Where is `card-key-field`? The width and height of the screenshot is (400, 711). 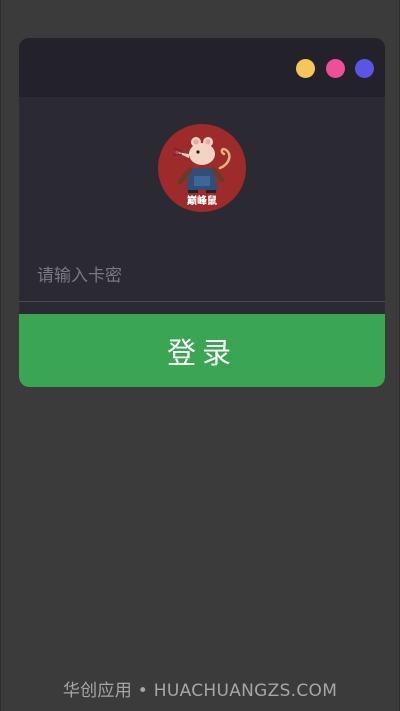 card-key-field is located at coordinates (202, 276).